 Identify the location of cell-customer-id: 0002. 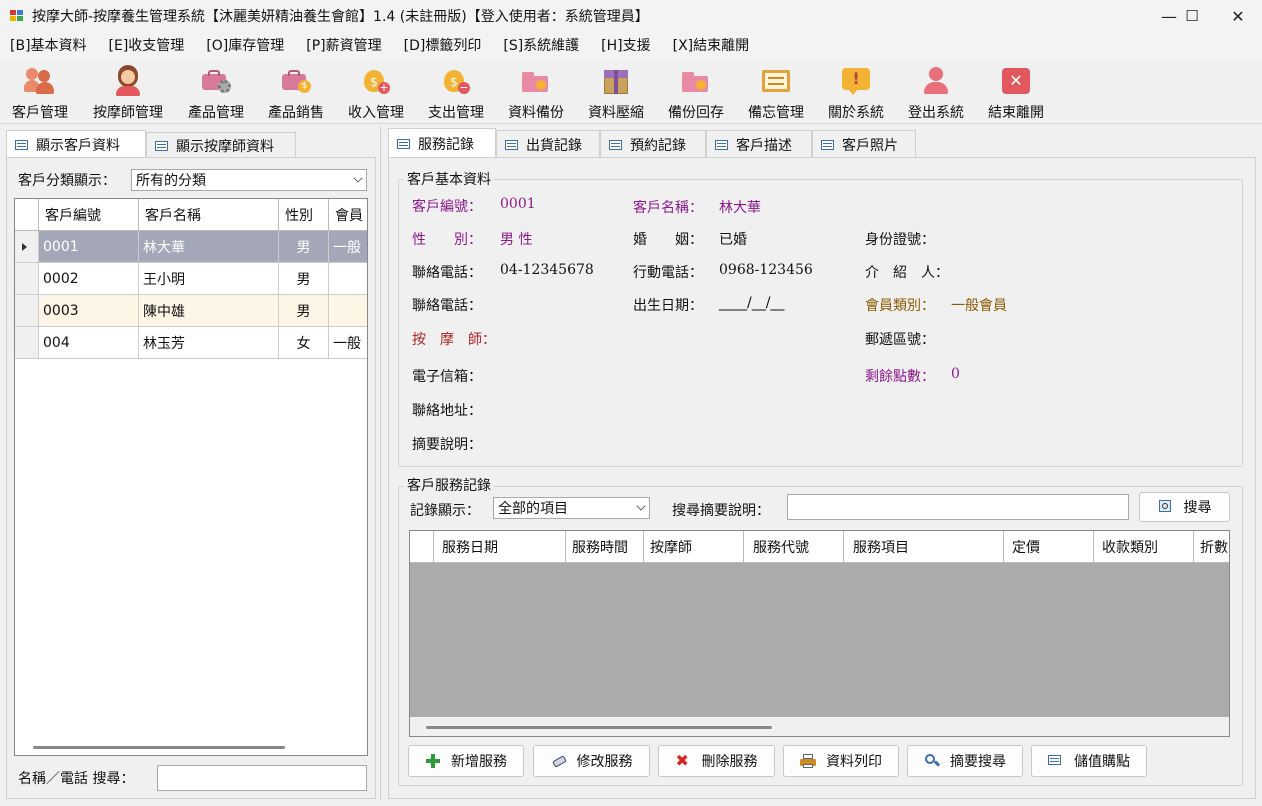
(89, 279).